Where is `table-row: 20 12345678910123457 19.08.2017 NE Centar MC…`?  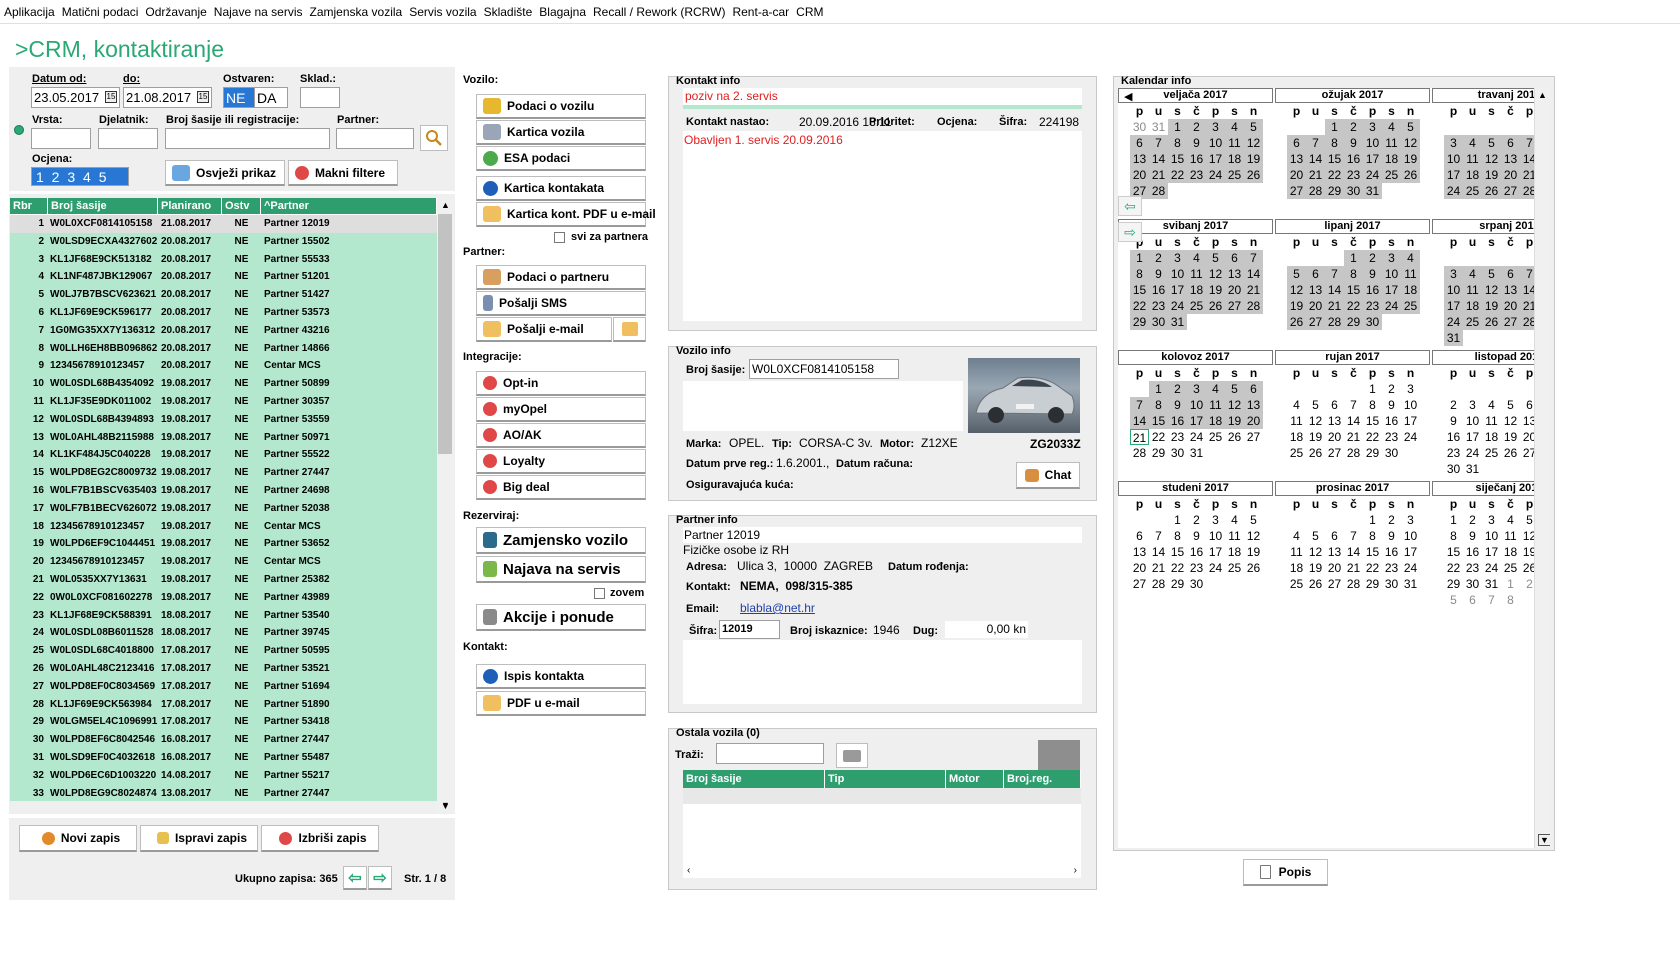 table-row: 20 12345678910123457 19.08.2017 NE Centar MC… is located at coordinates (223, 562).